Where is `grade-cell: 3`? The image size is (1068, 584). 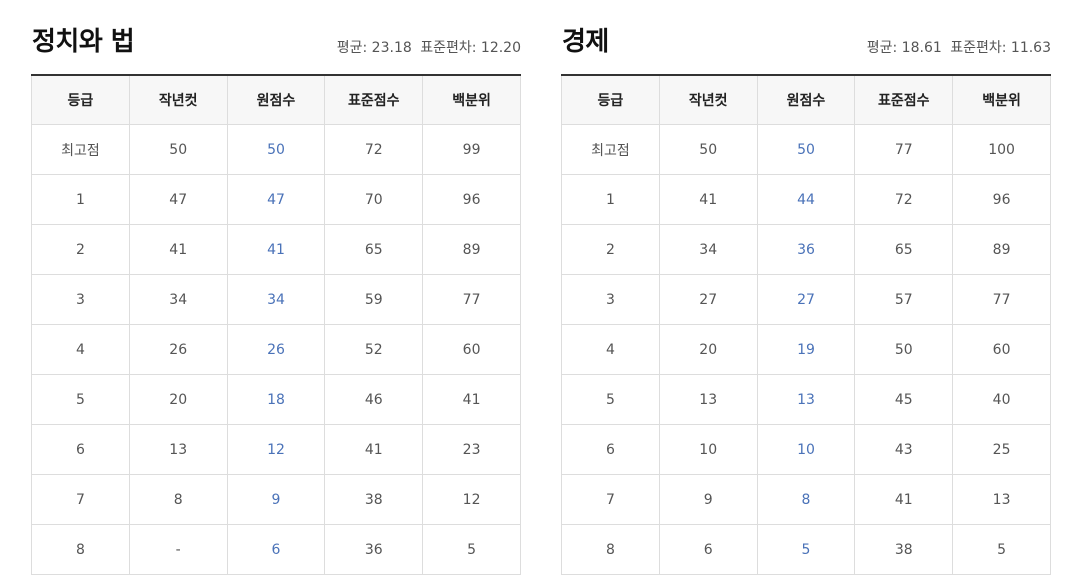 grade-cell: 3 is located at coordinates (610, 299).